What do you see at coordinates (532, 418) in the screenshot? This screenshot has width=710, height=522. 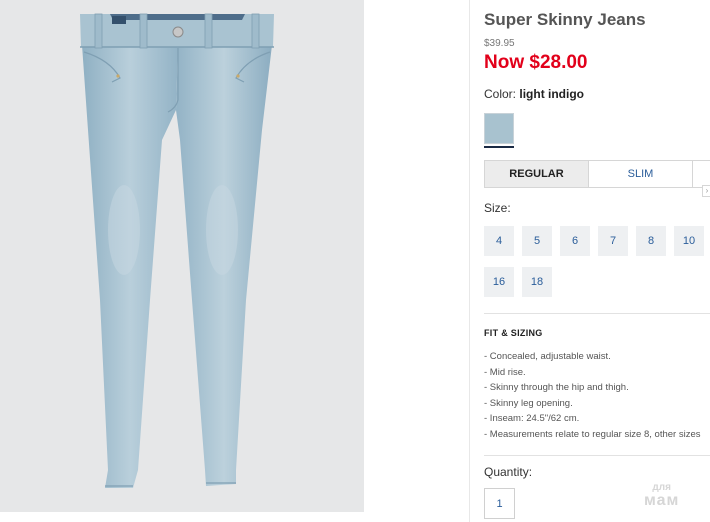 I see `list-item: - Inseam: 24.5"/62 cm.` at bounding box center [532, 418].